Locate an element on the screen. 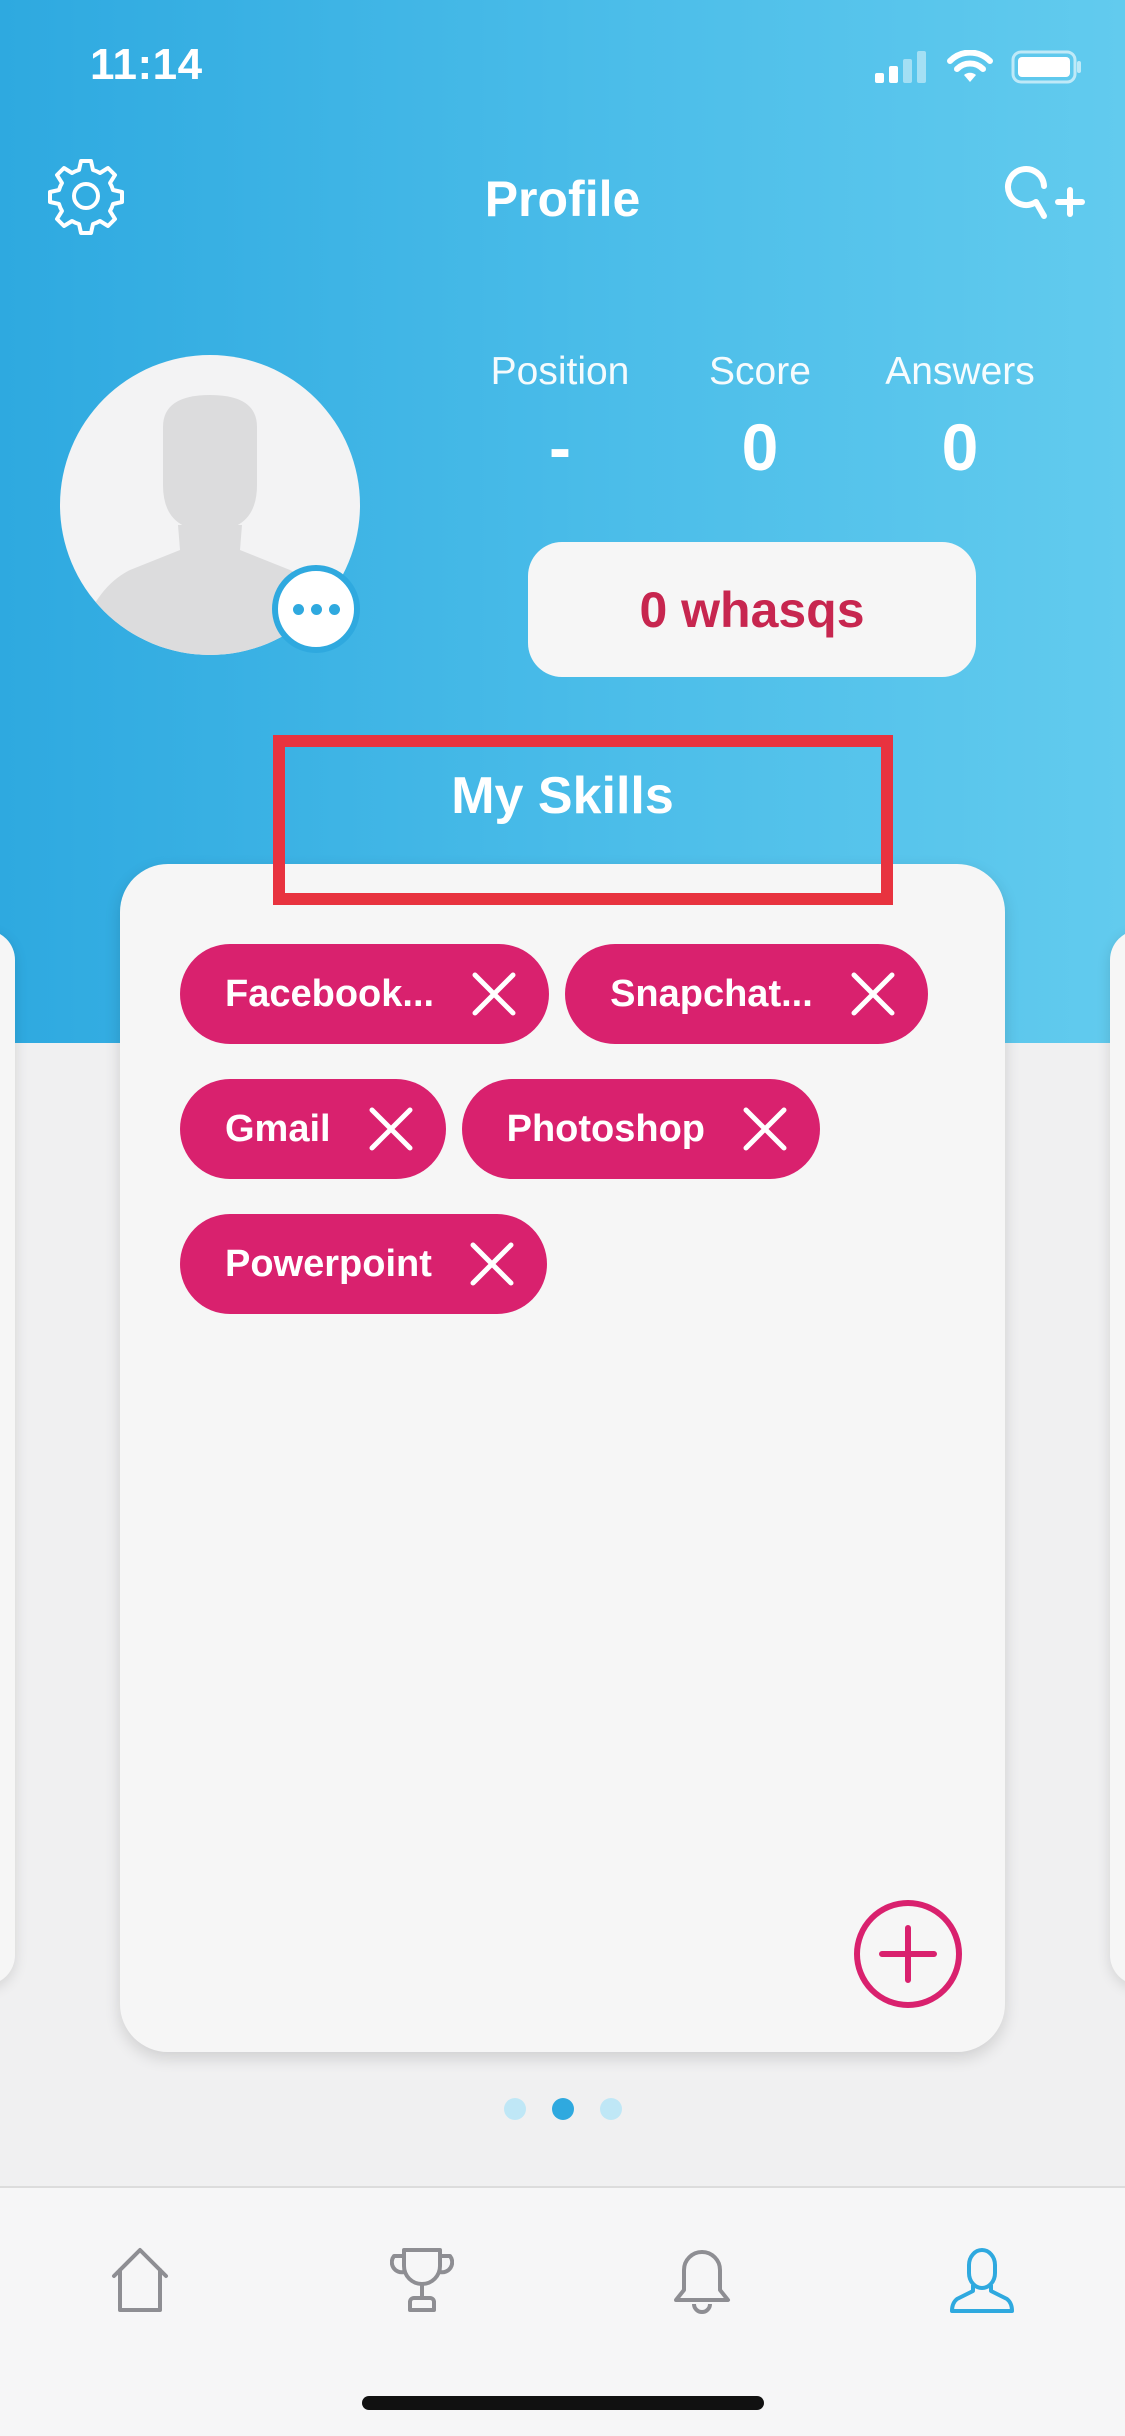 This screenshot has height=2436, width=1125. status-time: 11:14 is located at coordinates (146, 64).